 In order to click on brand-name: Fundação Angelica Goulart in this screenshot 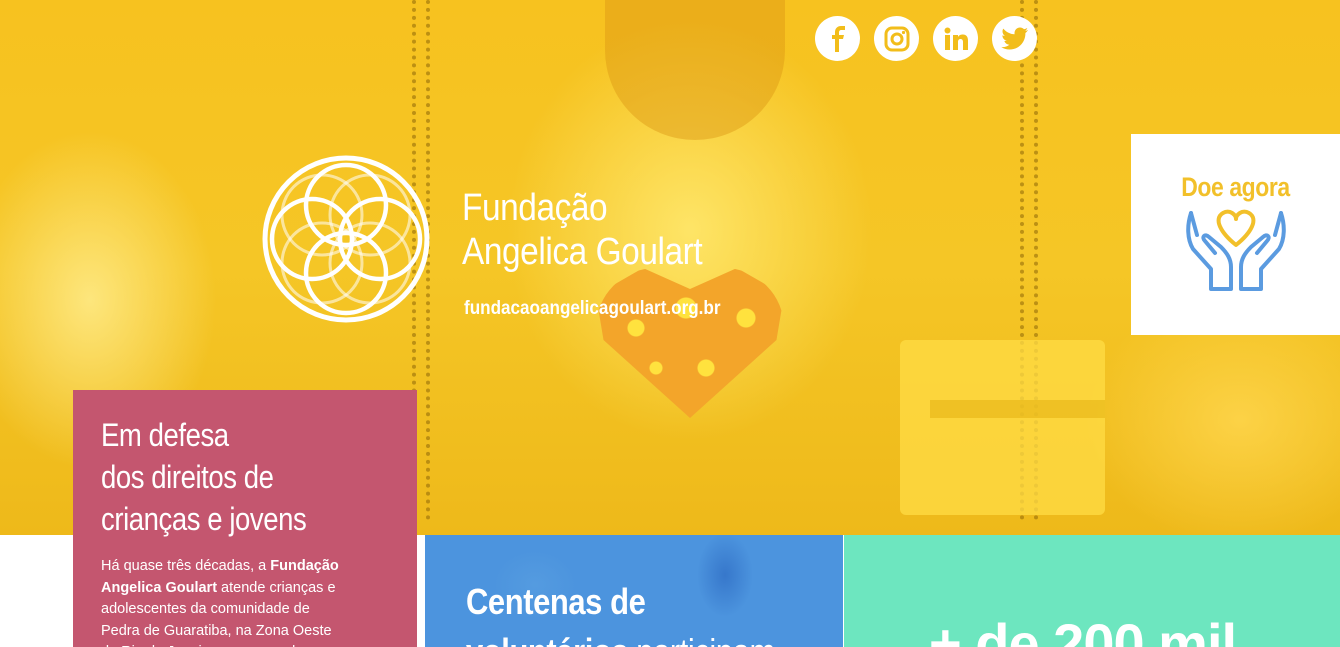, I will do `click(582, 230)`.